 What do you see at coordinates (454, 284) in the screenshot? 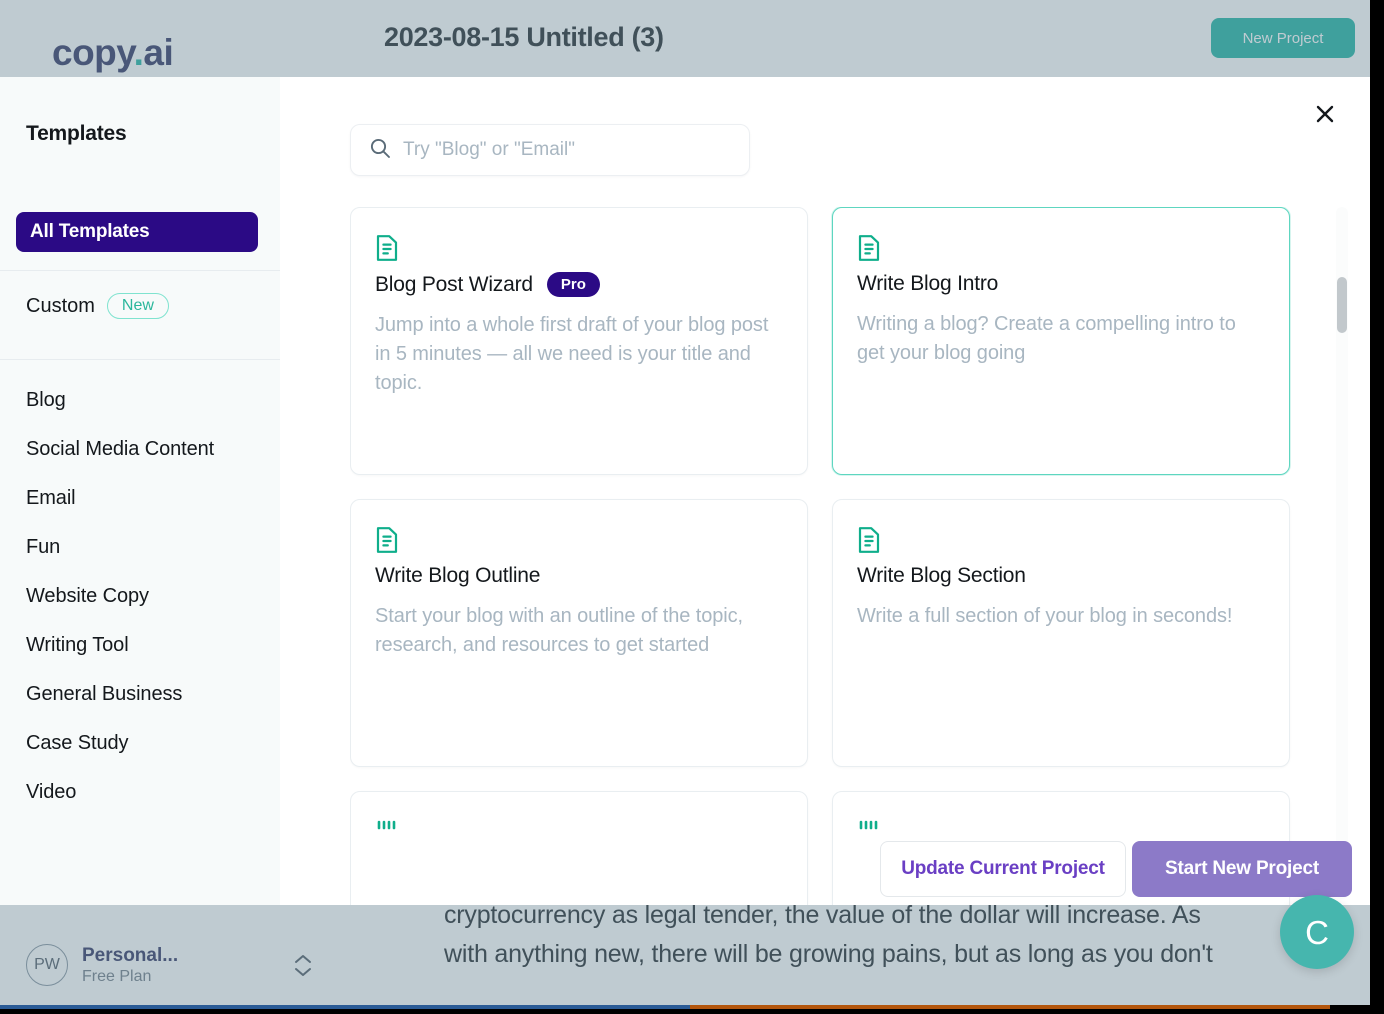
I see `template-title: Blog Post Wizard` at bounding box center [454, 284].